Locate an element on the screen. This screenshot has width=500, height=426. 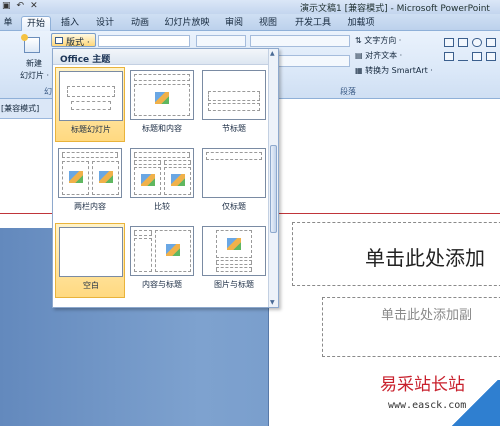
layout-two-content: 两栏内容 is located at coordinates (90, 182).